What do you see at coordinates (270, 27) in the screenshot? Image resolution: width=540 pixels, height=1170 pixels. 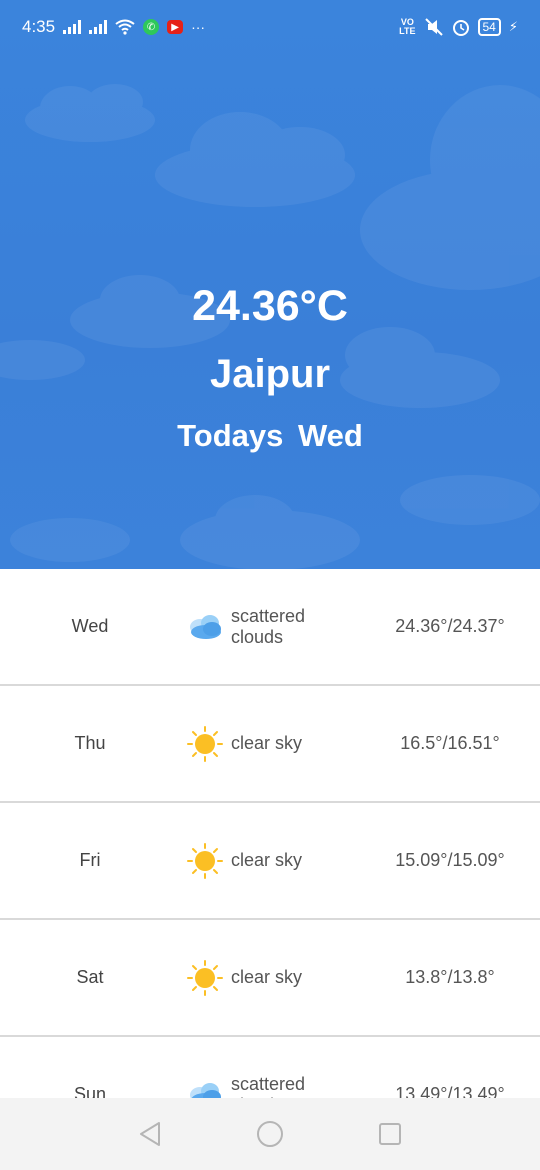 I see `status-bar: 4:35 ✆ ▶ ··· VO LTE 54 ⚡` at bounding box center [270, 27].